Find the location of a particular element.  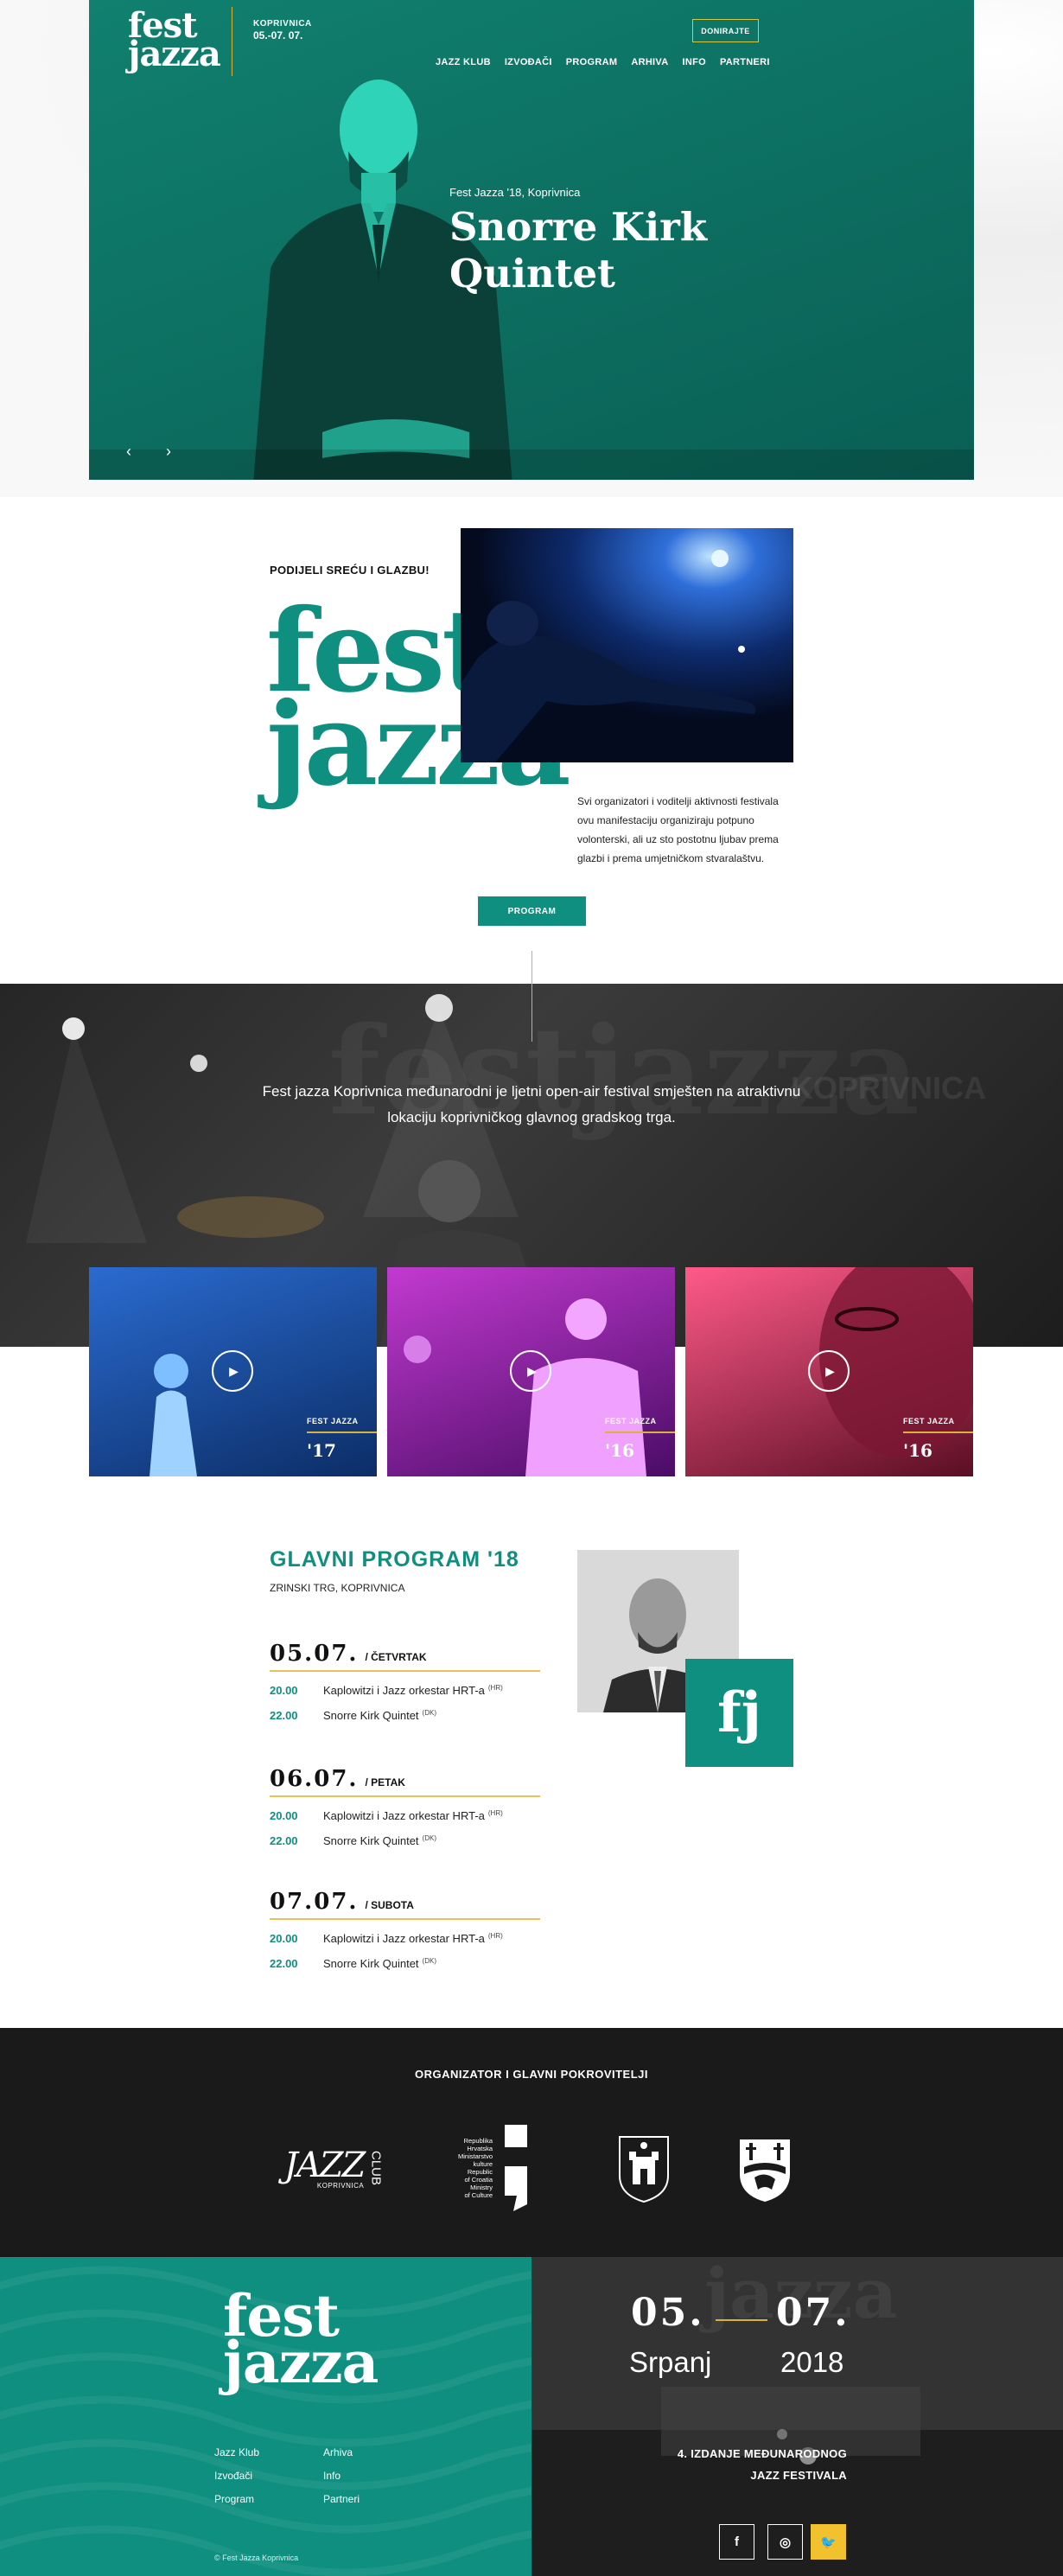

festival-date-start: 05. is located at coordinates (668, 2313).